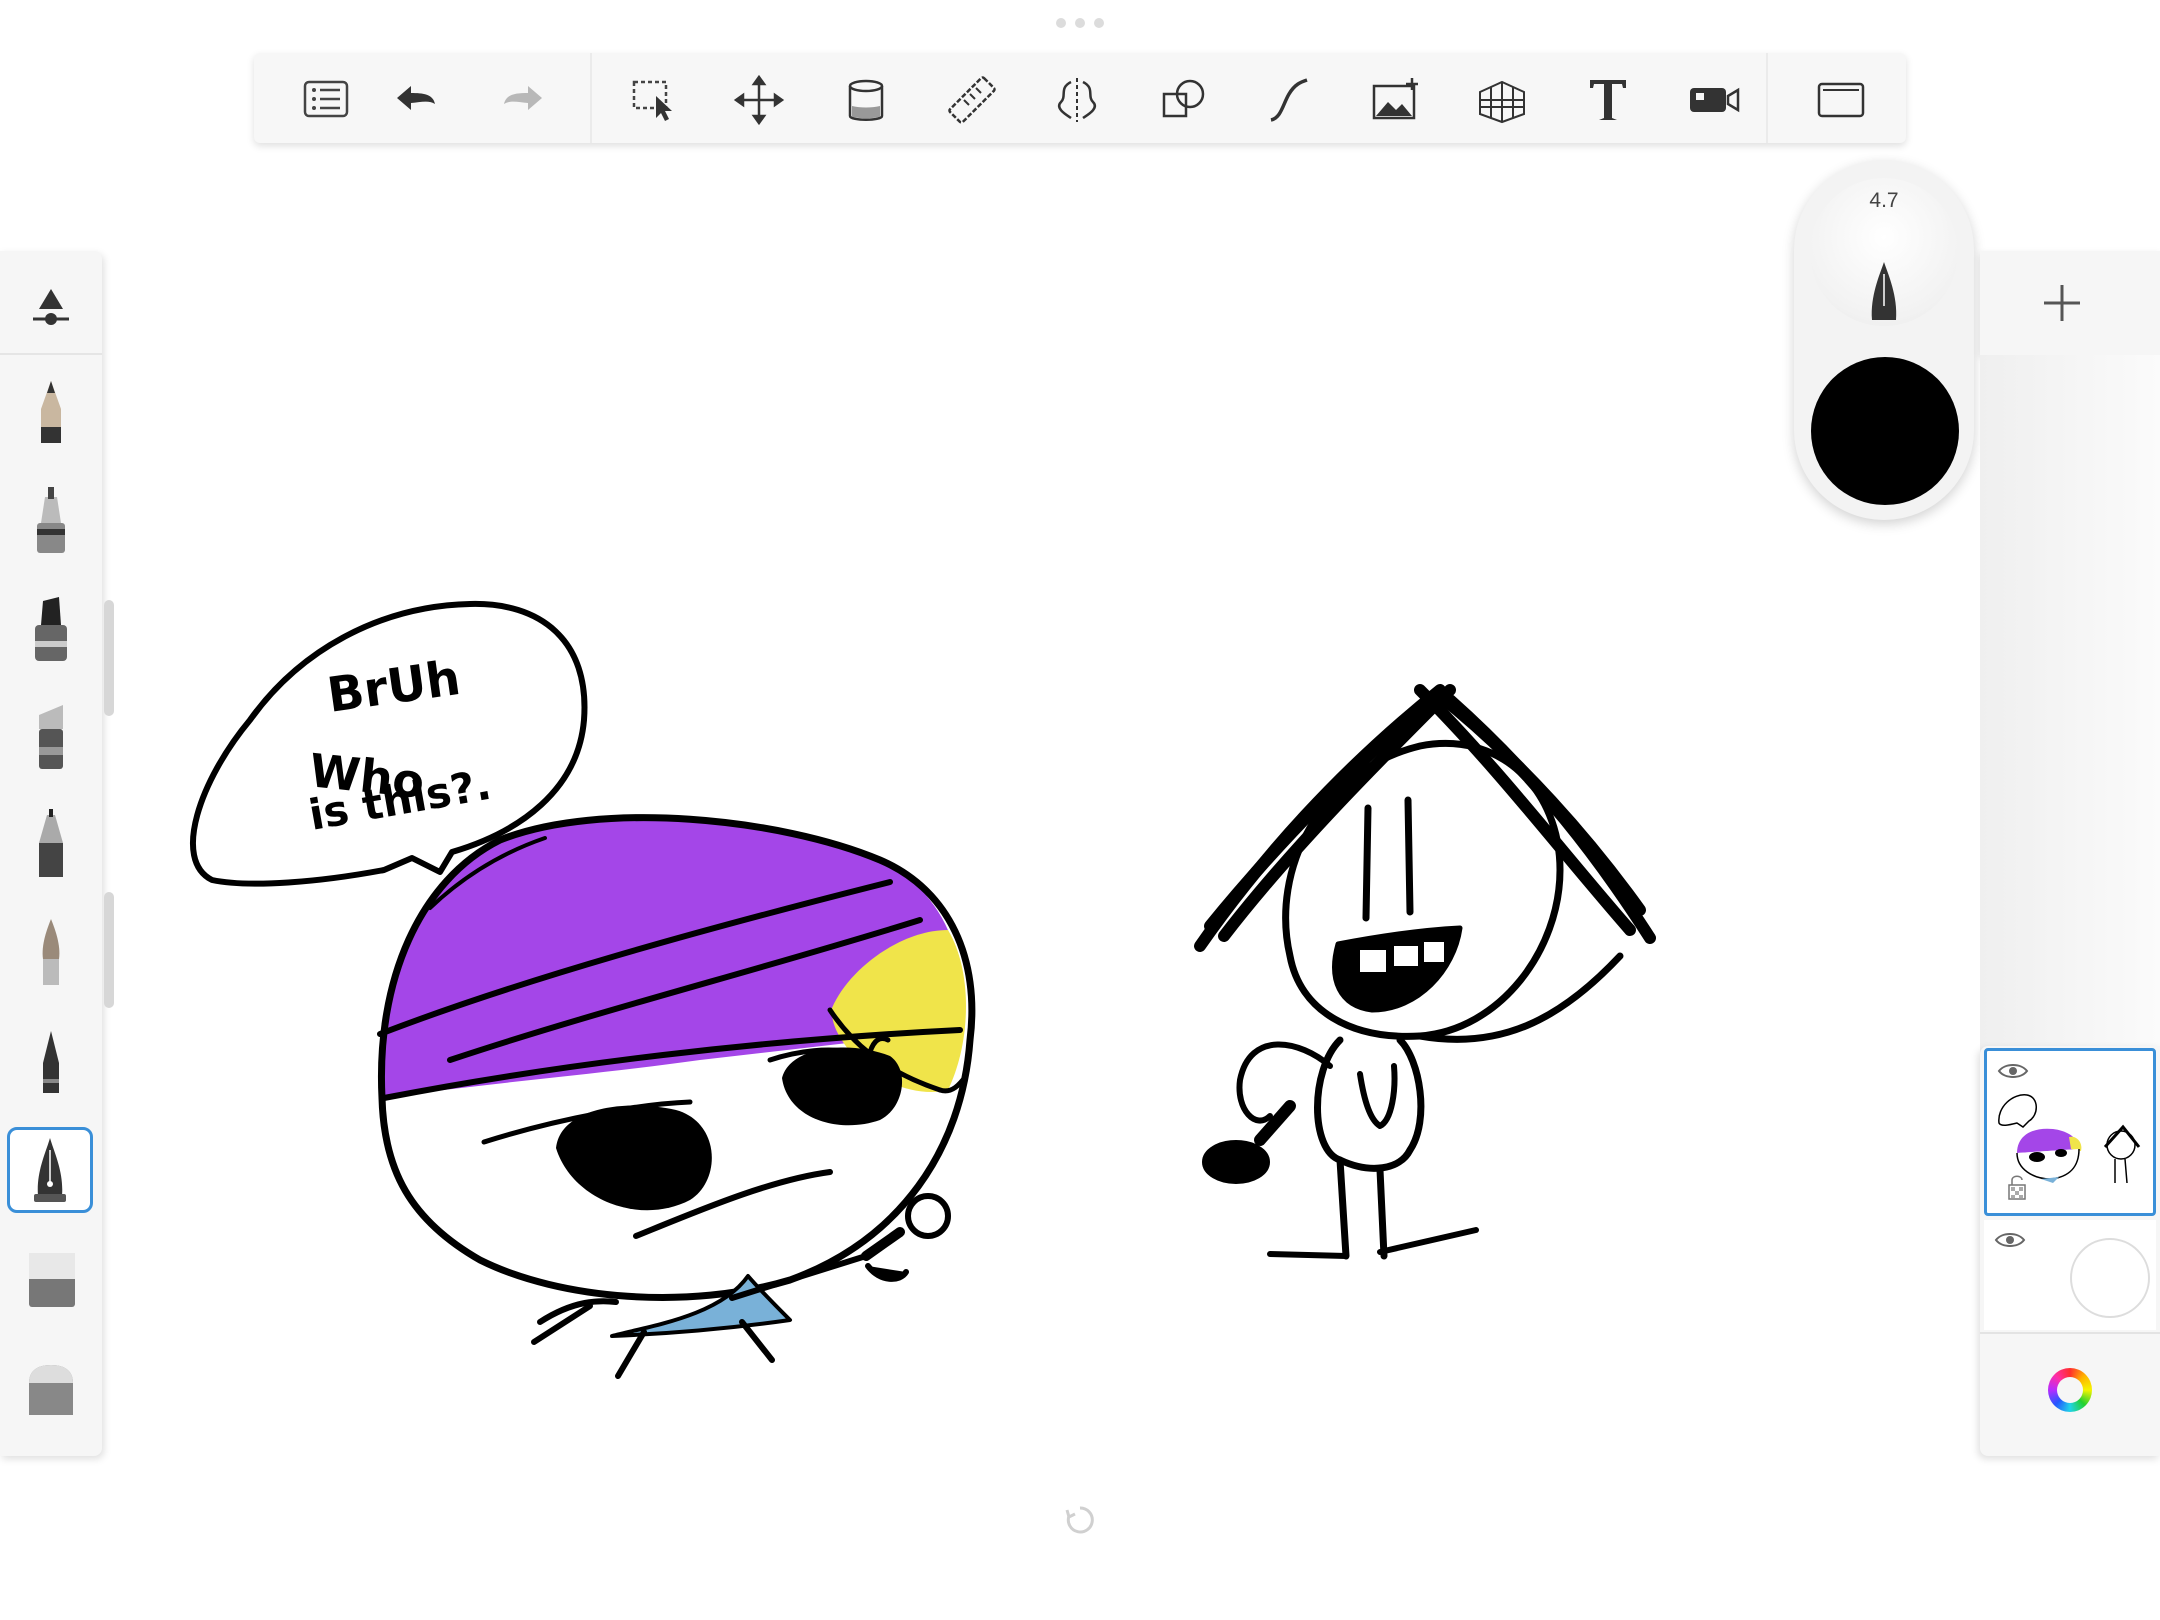 This screenshot has height=1620, width=2160. Describe the element at coordinates (51, 1385) in the screenshot. I see `hard-eraser-icon` at that location.